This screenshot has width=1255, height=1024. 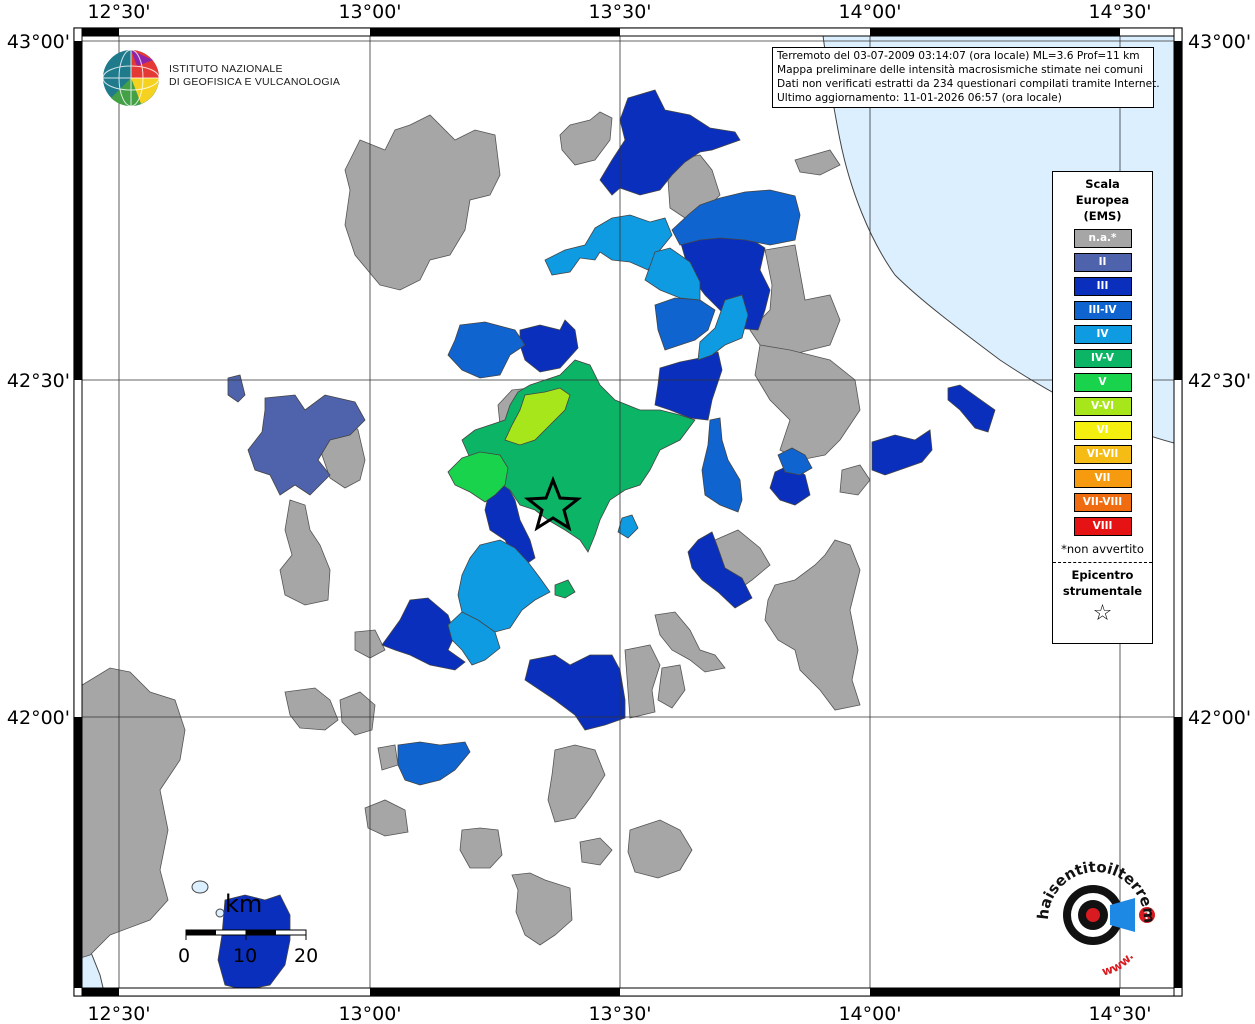 What do you see at coordinates (1102, 502) in the screenshot?
I see `legend-item: VII-VIII` at bounding box center [1102, 502].